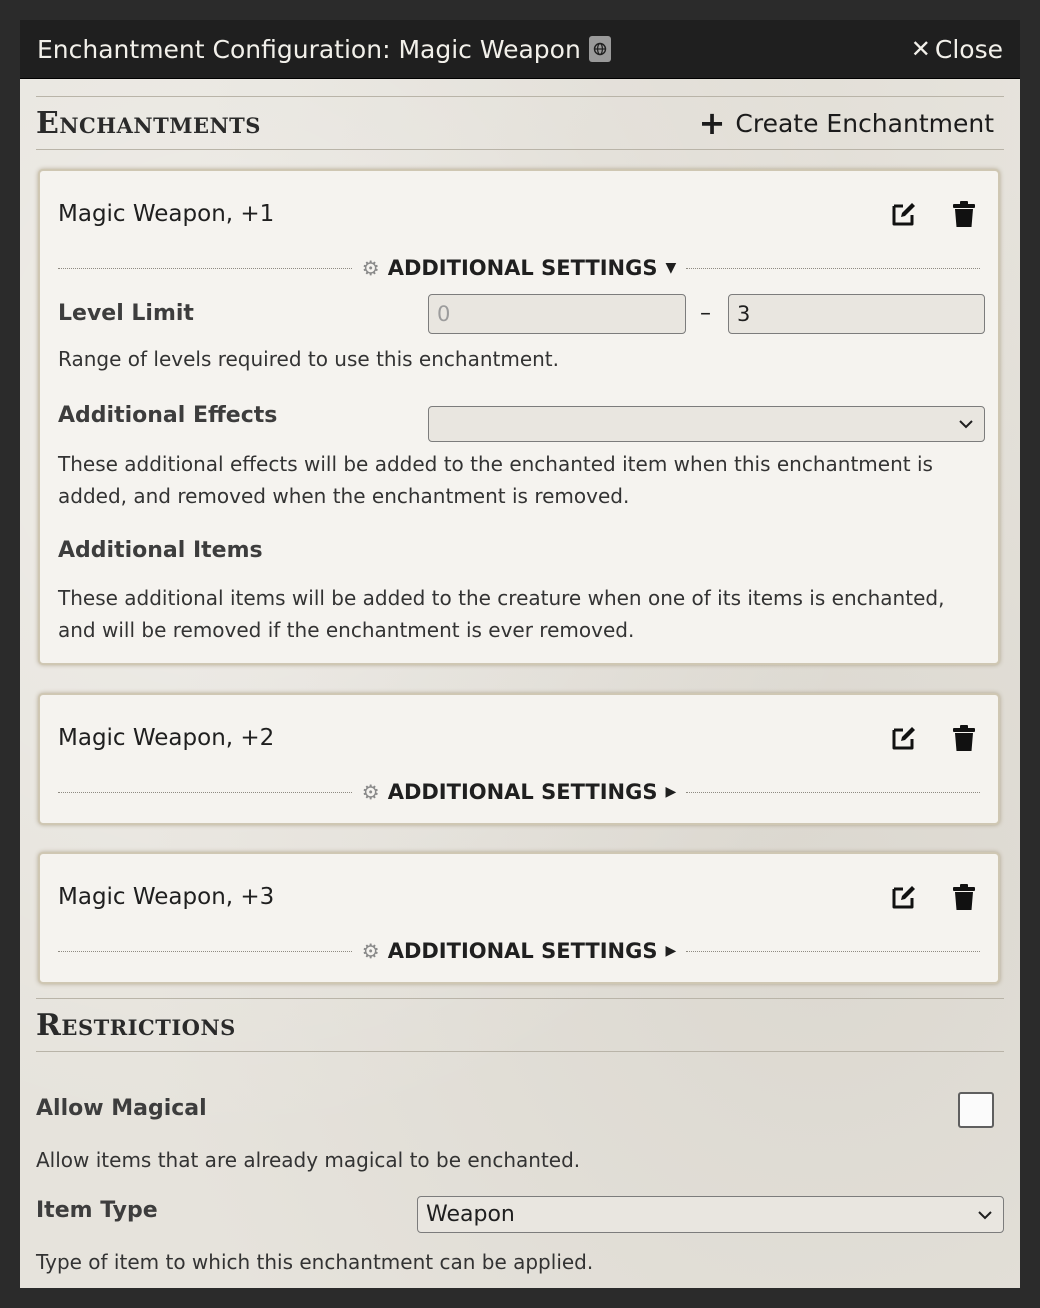 This screenshot has height=1308, width=1040. What do you see at coordinates (968, 49) in the screenshot?
I see `close-label: Close` at bounding box center [968, 49].